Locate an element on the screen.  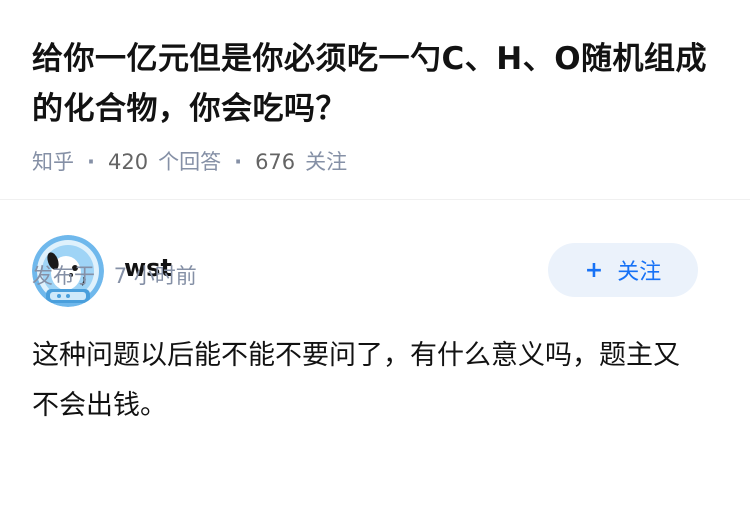
answer-count: 420 is located at coordinates (128, 162).